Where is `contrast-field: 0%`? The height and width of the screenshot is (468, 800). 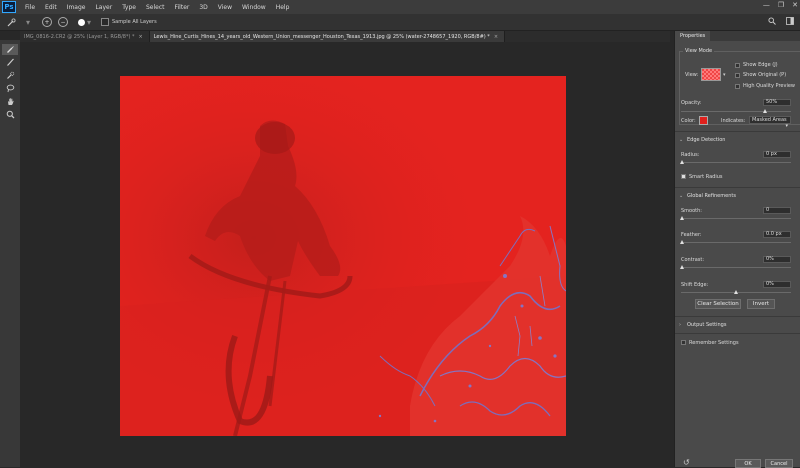
contrast-field: 0% is located at coordinates (777, 259).